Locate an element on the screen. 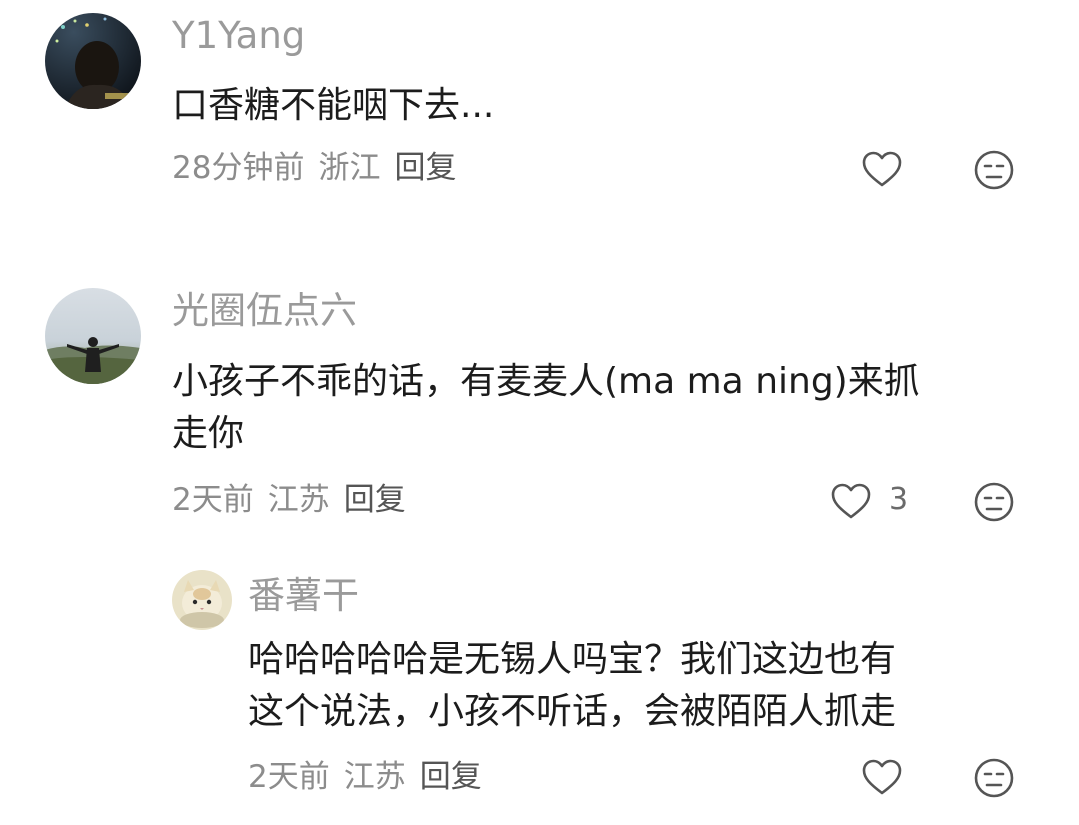 The width and height of the screenshot is (1079, 825). avatar is located at coordinates (202, 600).